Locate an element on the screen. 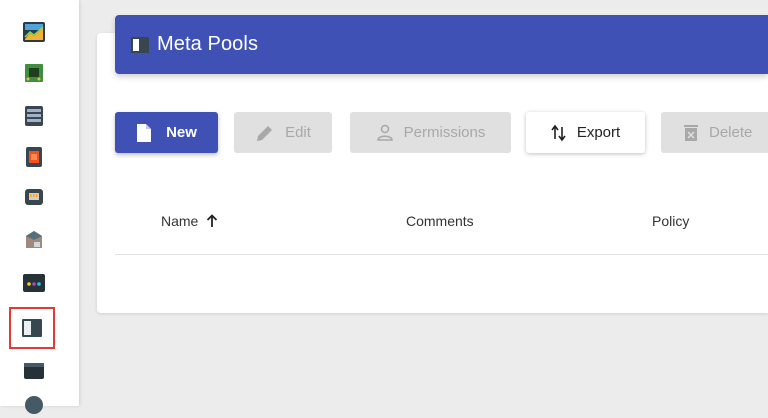  person-icon is located at coordinates (384, 132).